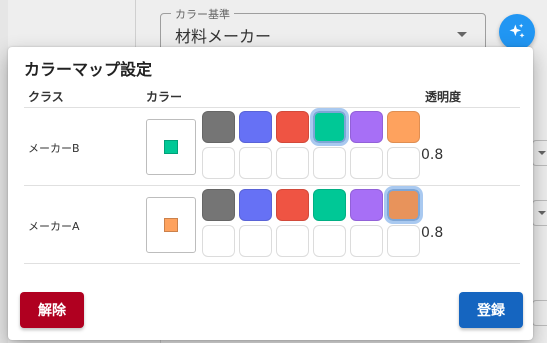 The height and width of the screenshot is (343, 547). I want to click on column-header-opacity: 透明度, so click(443, 97).